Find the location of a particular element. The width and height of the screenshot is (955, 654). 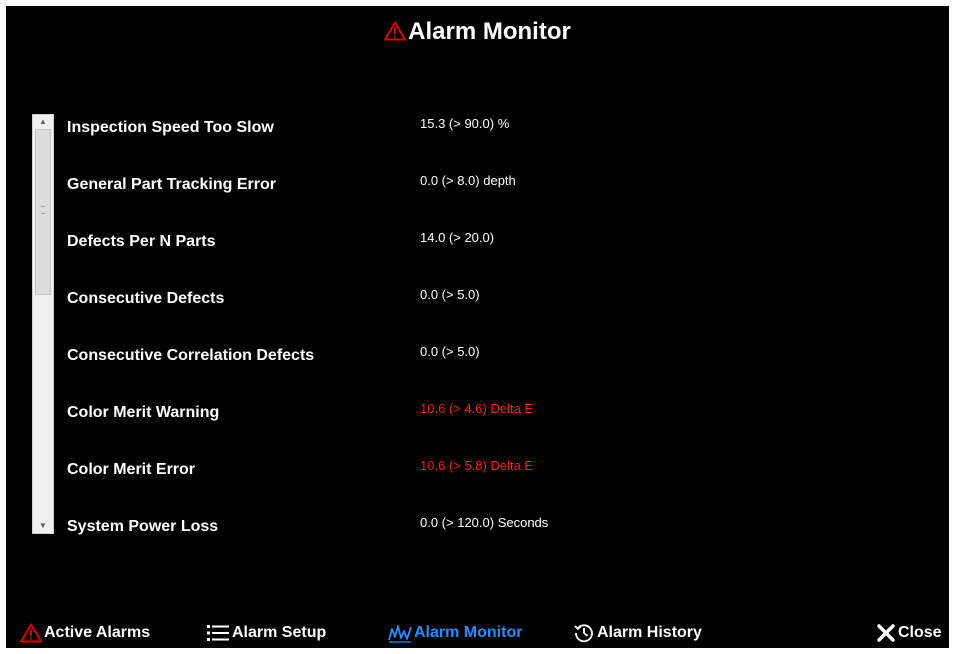

nav-alarm-history-button: Alarm History is located at coordinates (637, 633).